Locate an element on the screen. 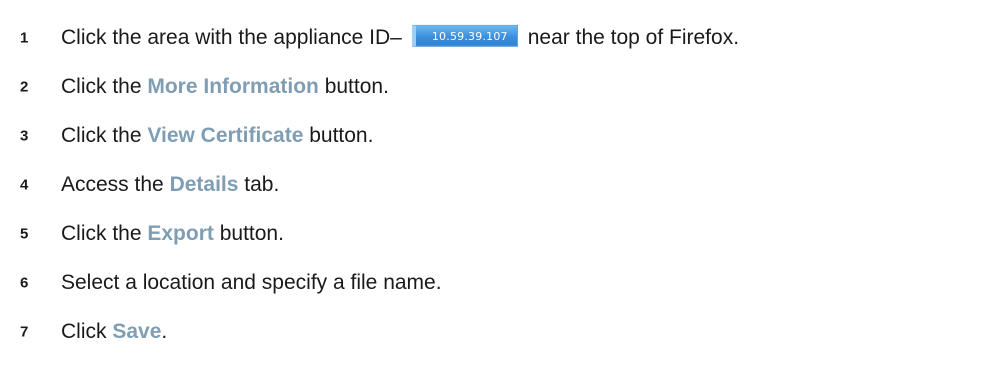  ui-term-export: Export is located at coordinates (180, 233).